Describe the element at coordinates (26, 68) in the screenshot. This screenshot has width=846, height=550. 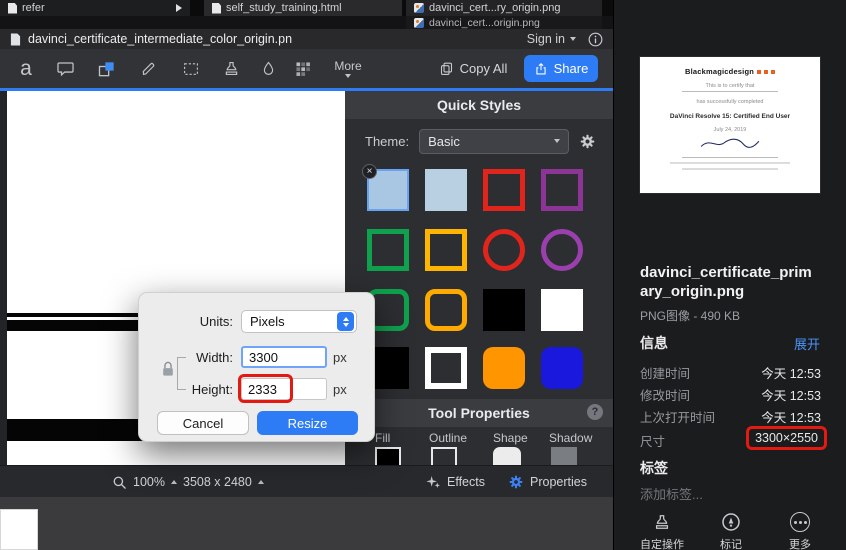
I see `text-tool-button: a` at that location.